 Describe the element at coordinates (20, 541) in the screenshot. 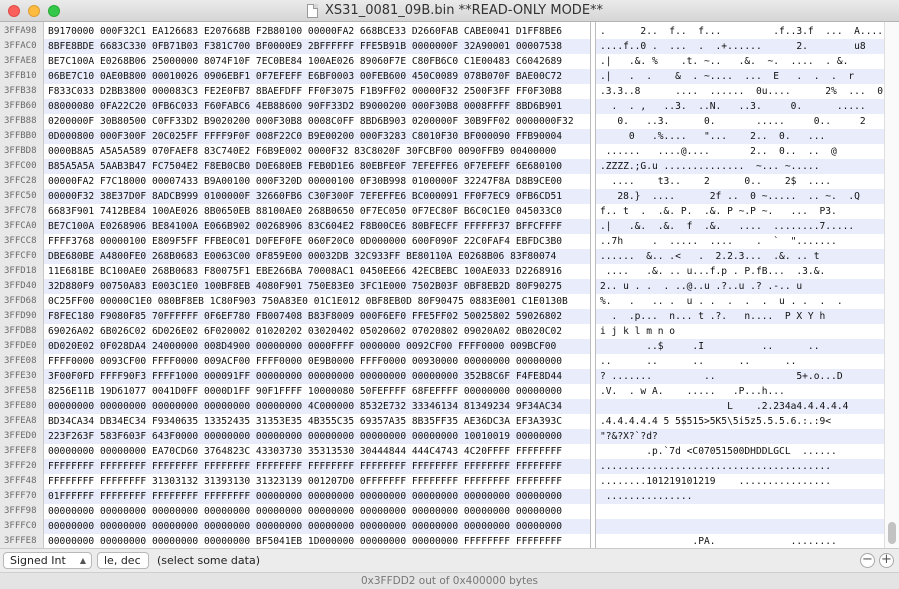

I see `offset-label: 3FFFE8` at that location.